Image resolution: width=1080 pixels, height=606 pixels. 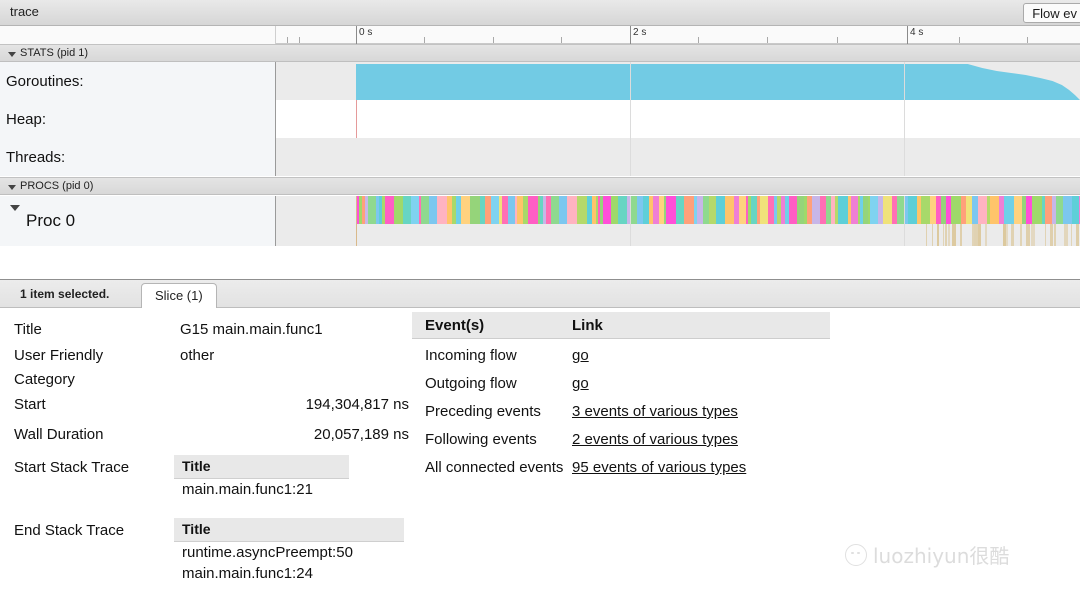 I want to click on event-link: 95 events of various types, so click(x=659, y=467).